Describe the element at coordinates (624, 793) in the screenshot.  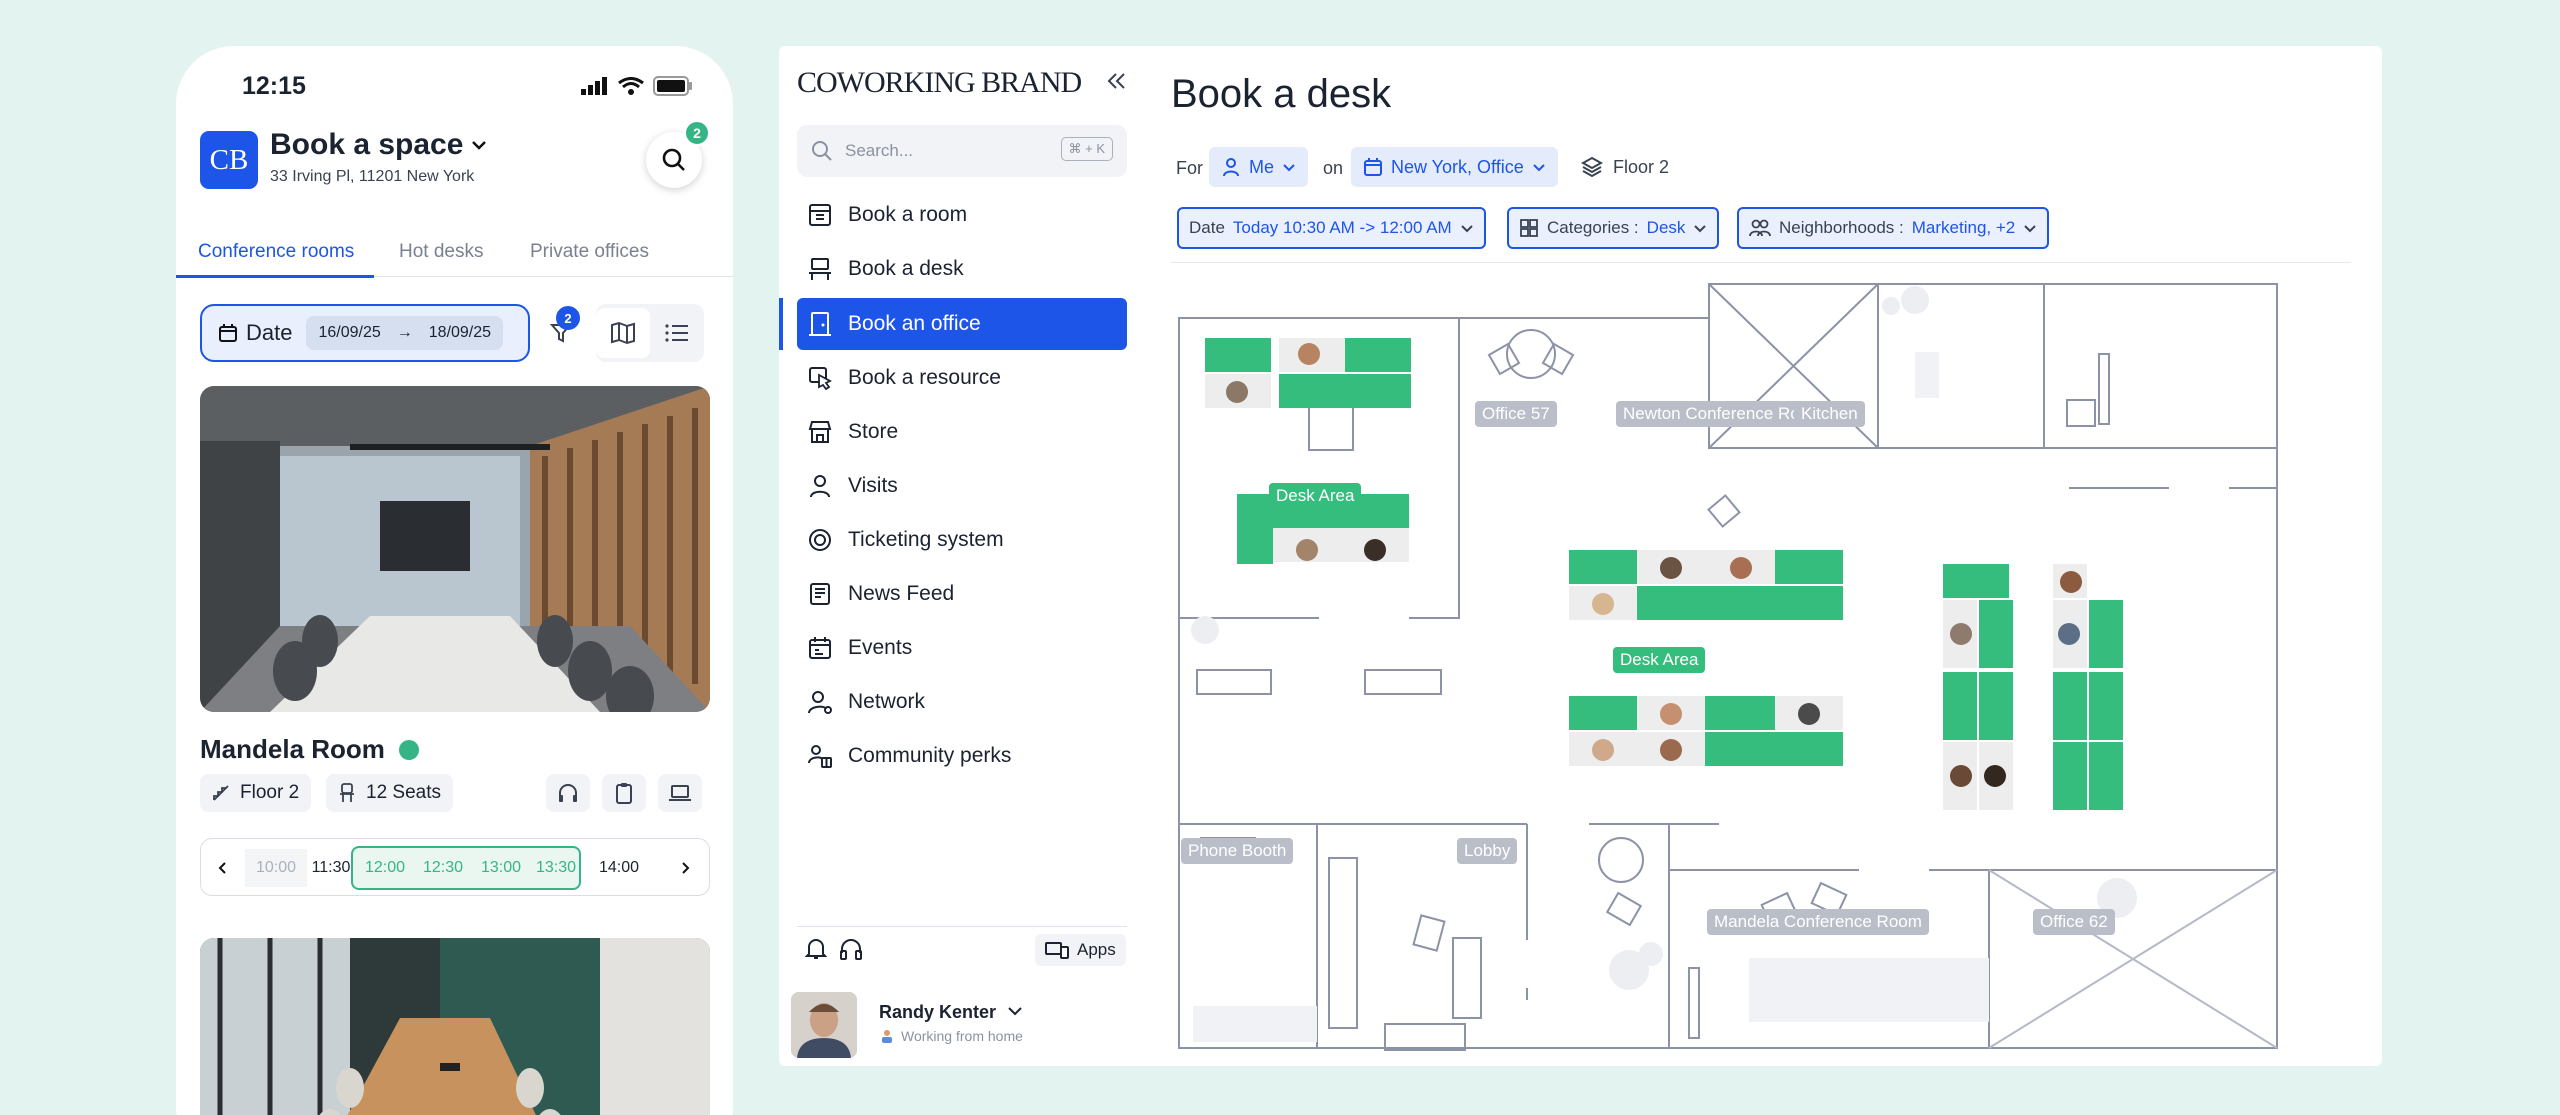
I see `clipboard-icon` at that location.